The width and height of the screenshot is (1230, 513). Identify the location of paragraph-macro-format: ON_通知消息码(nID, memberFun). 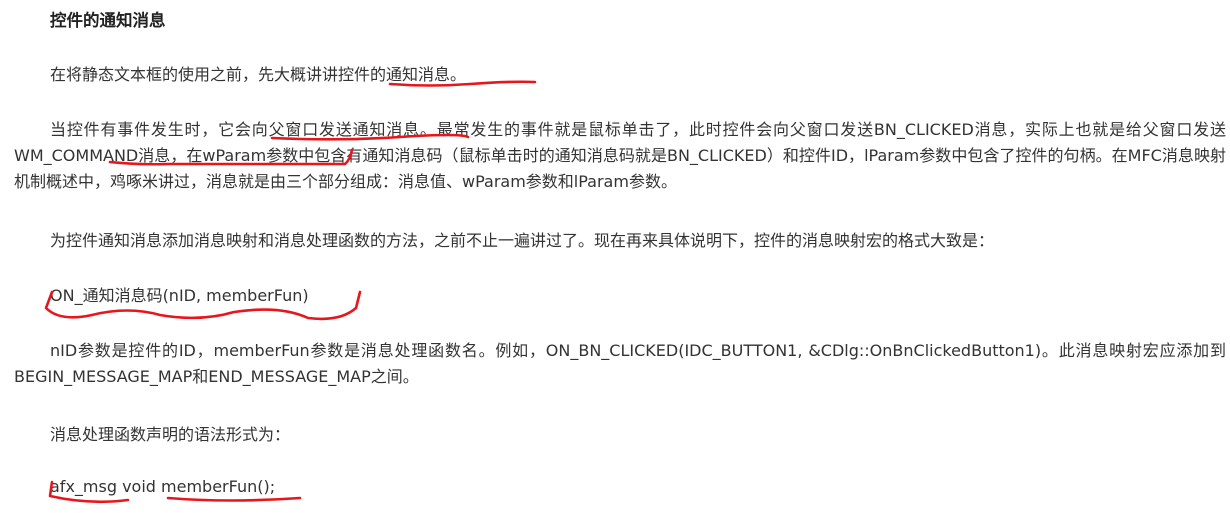
(179, 295).